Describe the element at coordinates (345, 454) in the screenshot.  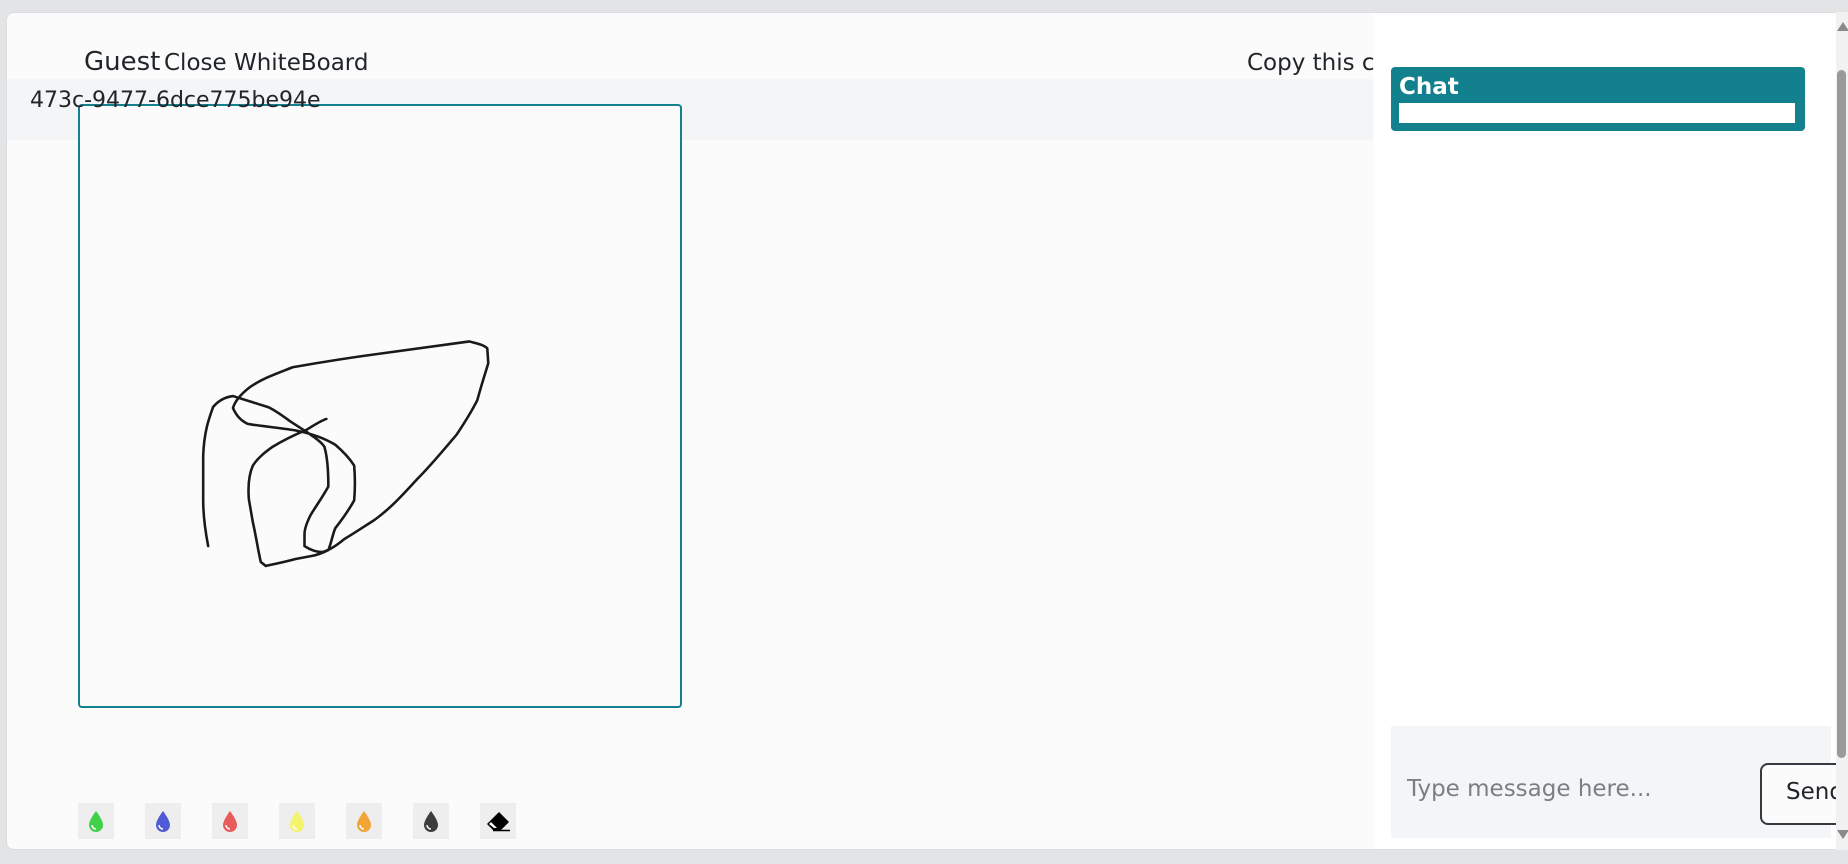
I see `whiteboard-drawing` at that location.